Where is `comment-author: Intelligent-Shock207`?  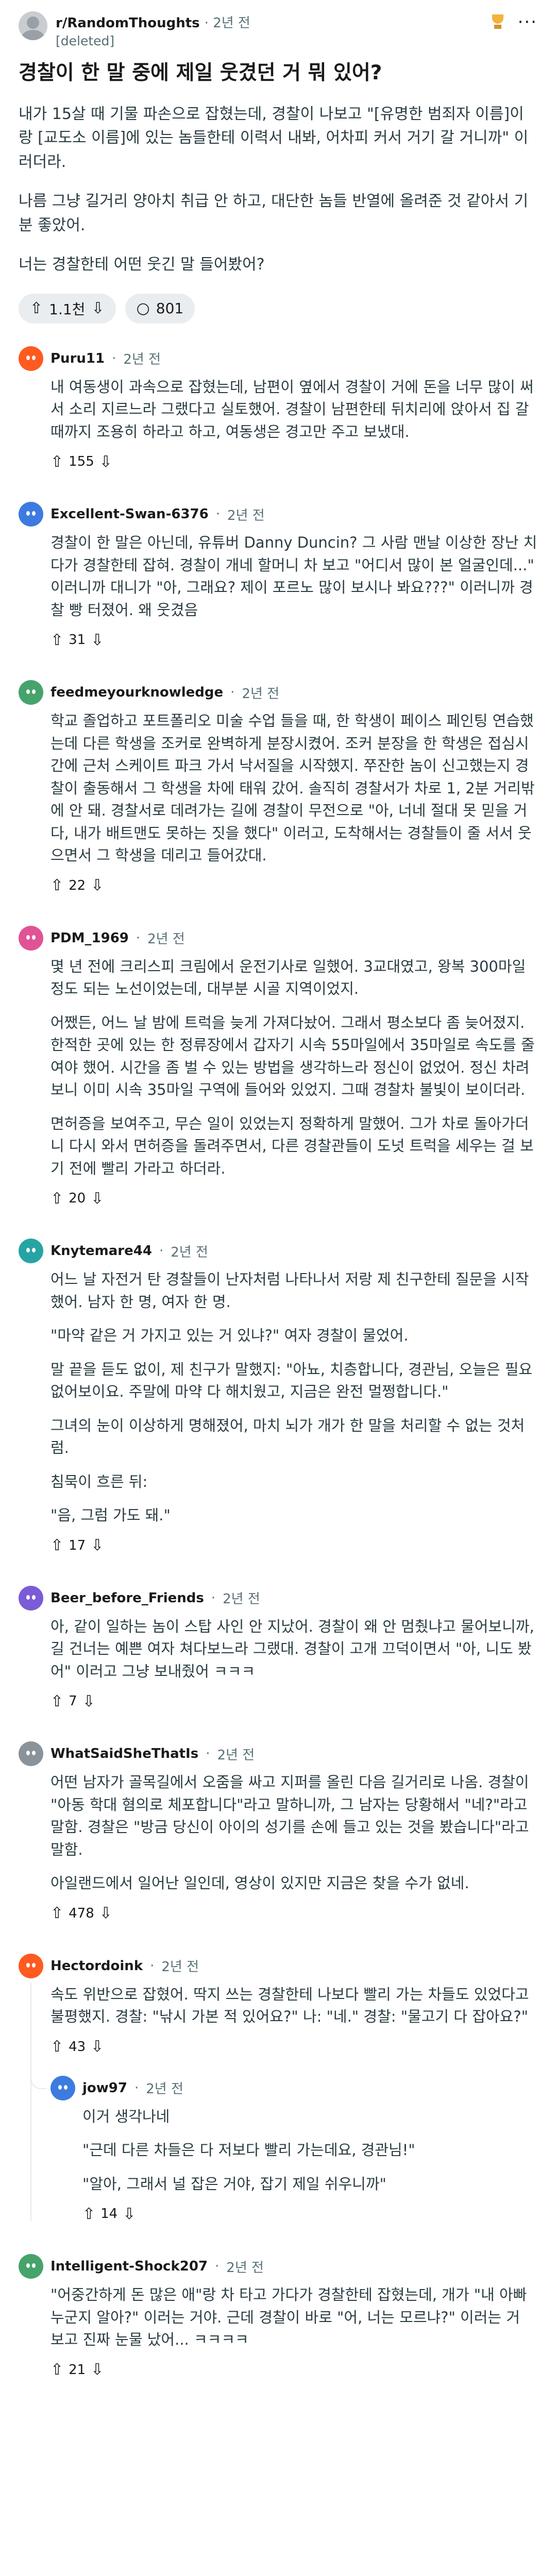
comment-author: Intelligent-Shock207 is located at coordinates (129, 2266).